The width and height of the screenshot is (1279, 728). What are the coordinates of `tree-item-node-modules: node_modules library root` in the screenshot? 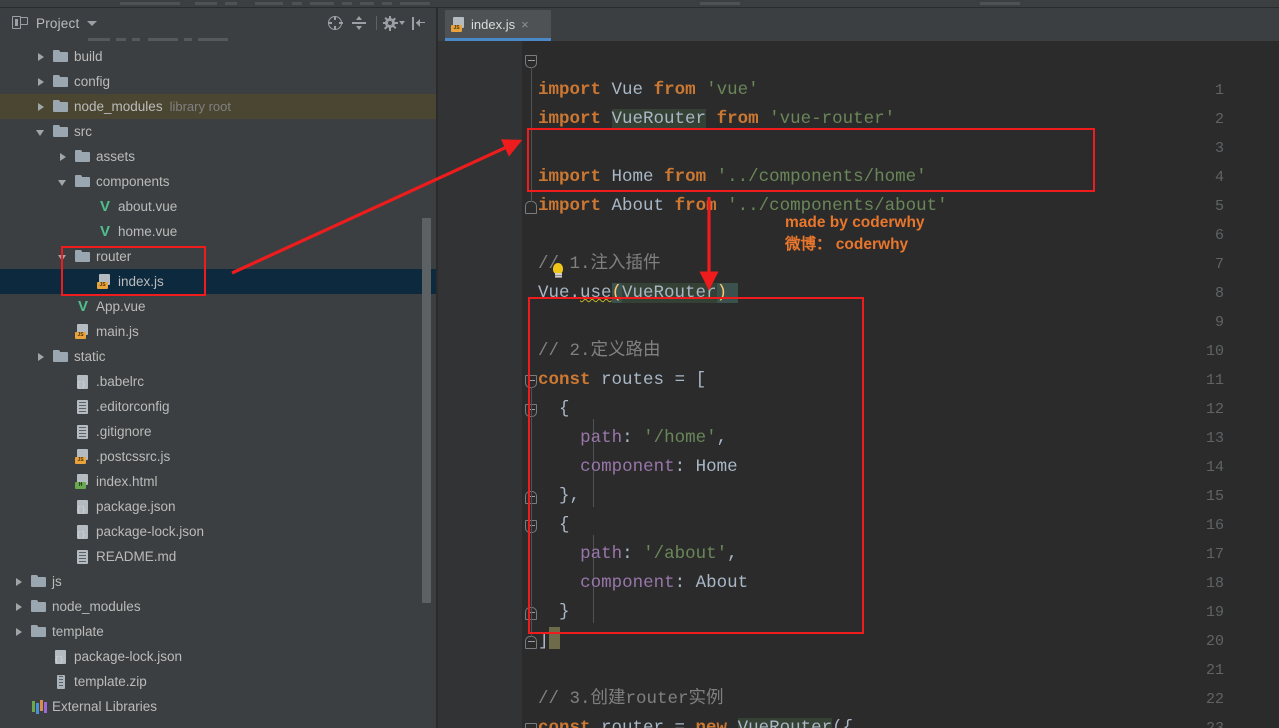 It's located at (218, 106).